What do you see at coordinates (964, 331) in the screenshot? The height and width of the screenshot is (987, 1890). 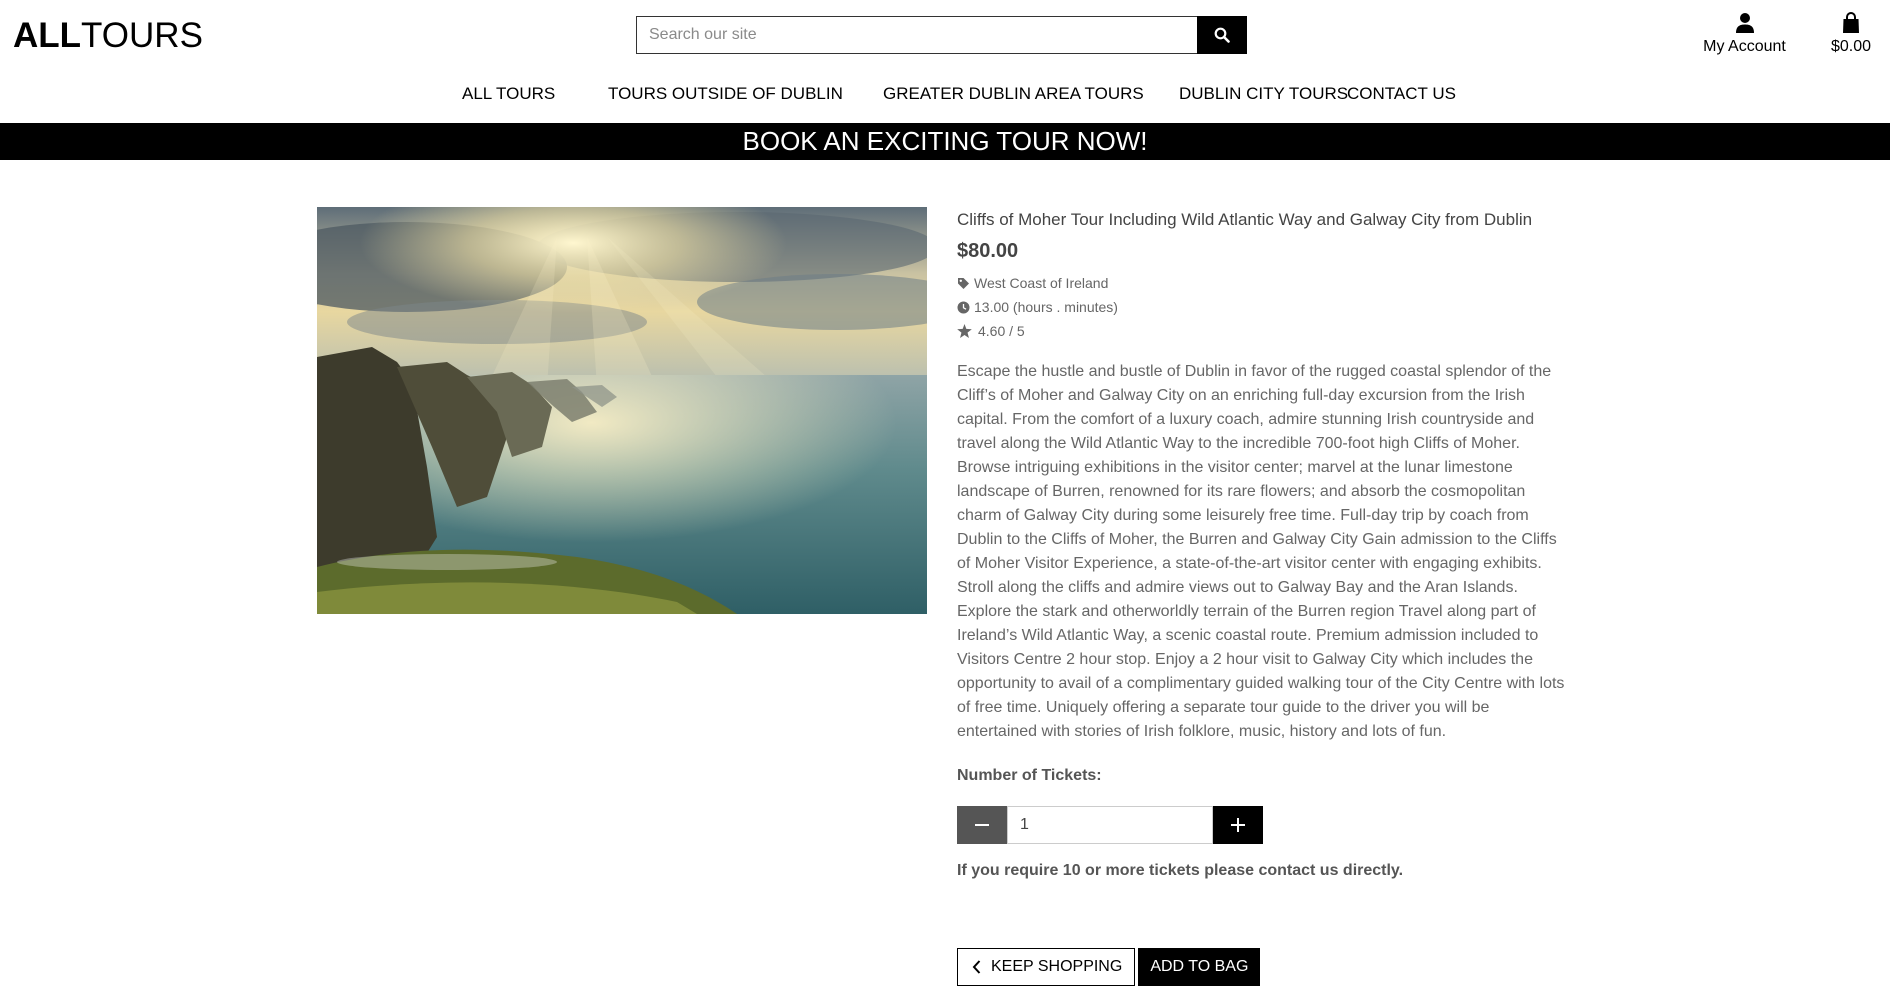 I see `star-icon` at bounding box center [964, 331].